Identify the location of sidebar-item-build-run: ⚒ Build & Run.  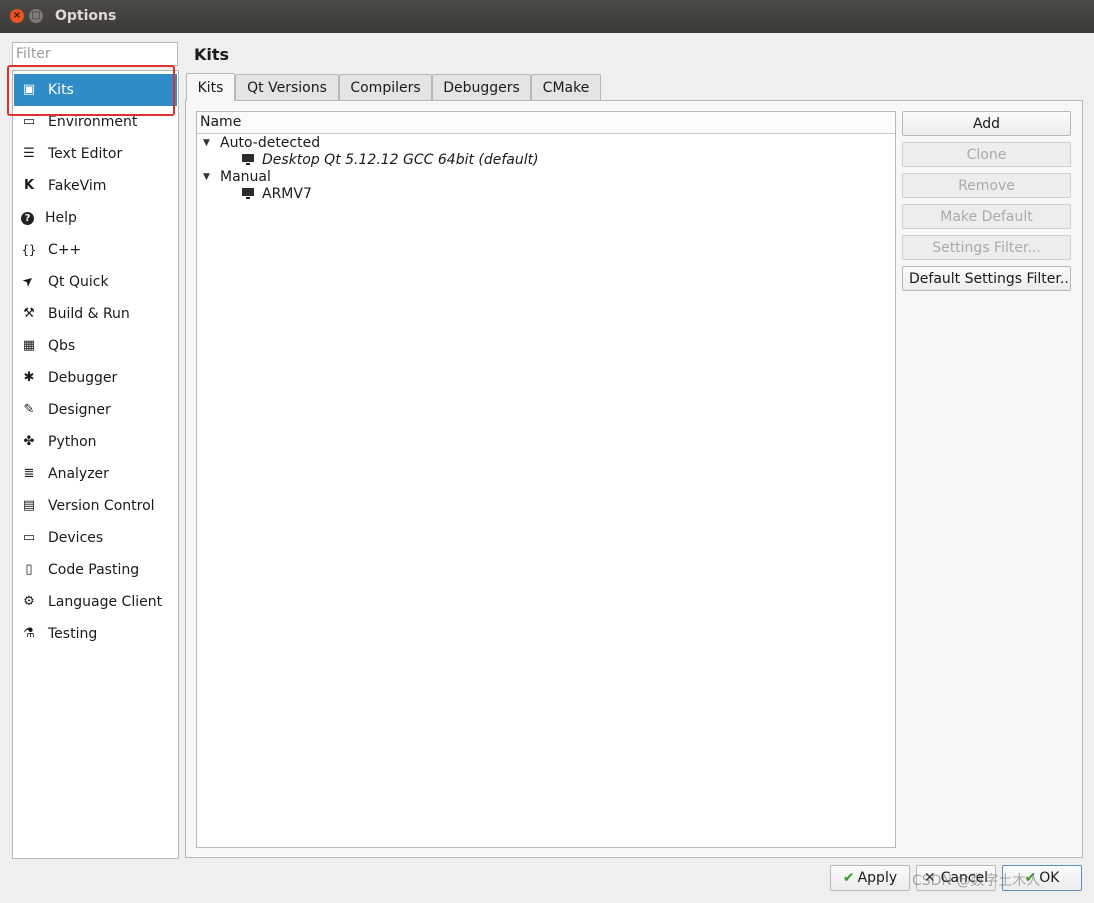
(95, 314).